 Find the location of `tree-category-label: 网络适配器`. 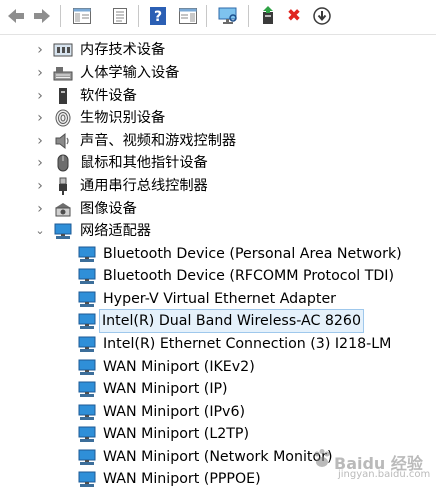

tree-category-label: 网络适配器 is located at coordinates (115, 231).